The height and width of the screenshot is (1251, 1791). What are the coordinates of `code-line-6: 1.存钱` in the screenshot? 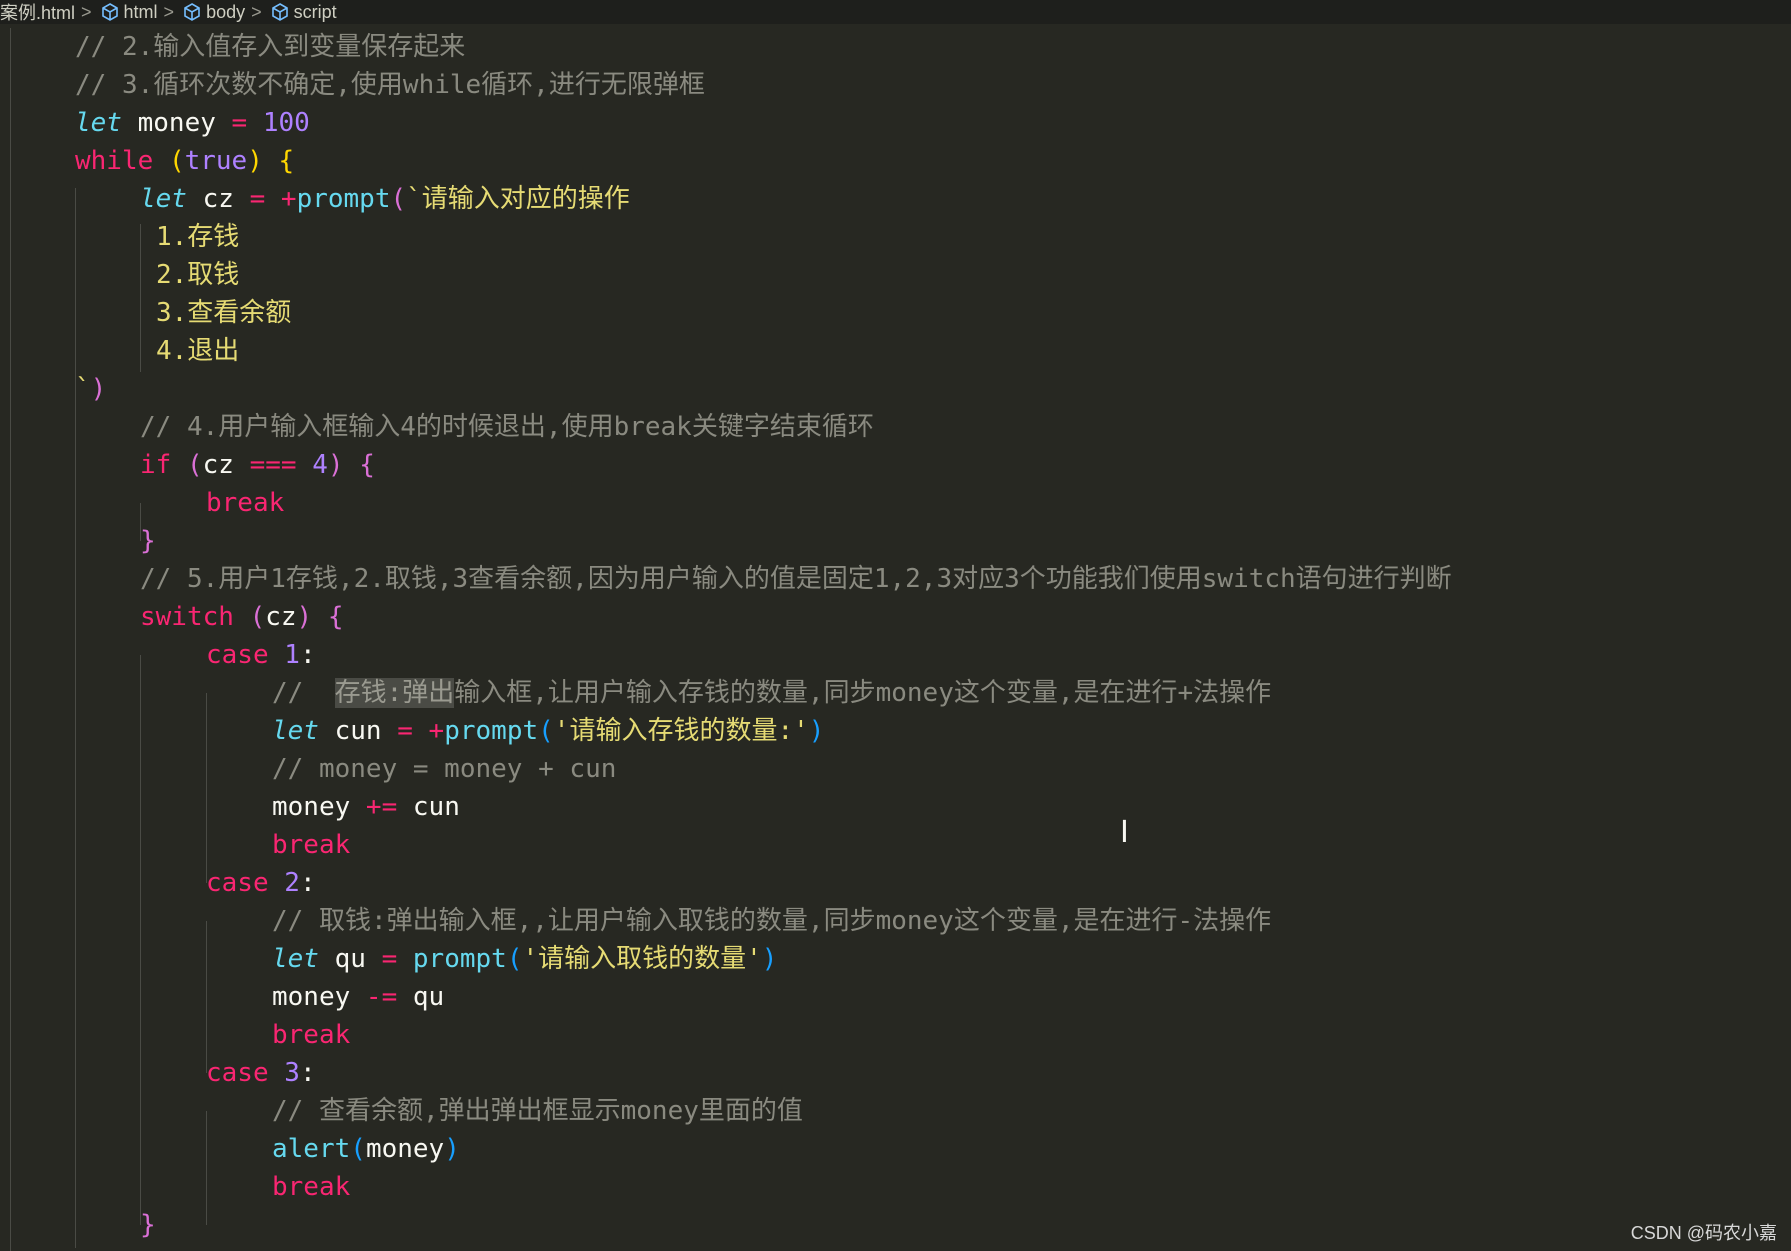 It's located at (197, 237).